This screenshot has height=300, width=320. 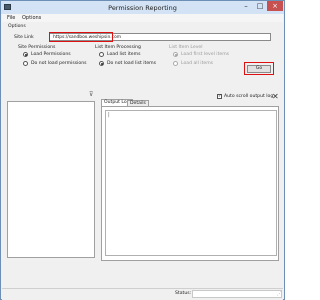 What do you see at coordinates (275, 6) in the screenshot?
I see `close-window-button: ×` at bounding box center [275, 6].